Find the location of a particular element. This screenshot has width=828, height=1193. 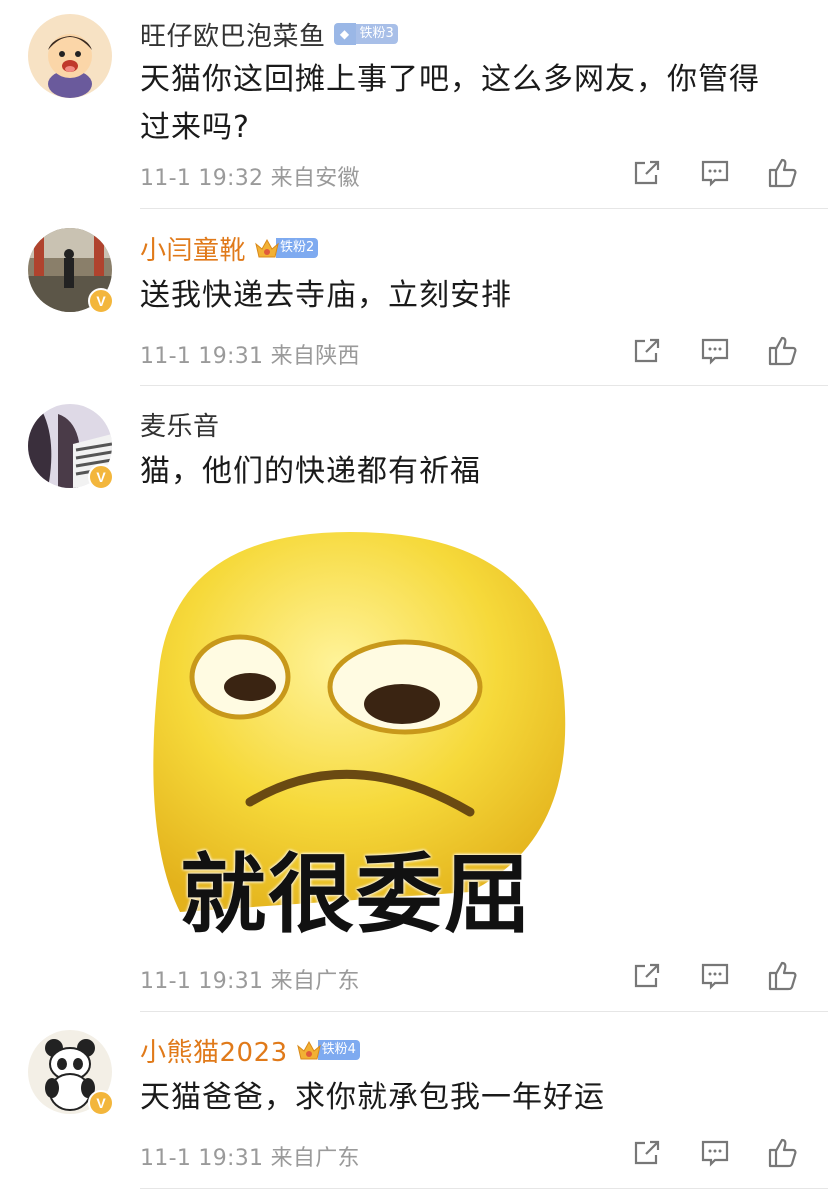

cartoon-boy-avatar-icon is located at coordinates (70, 56).